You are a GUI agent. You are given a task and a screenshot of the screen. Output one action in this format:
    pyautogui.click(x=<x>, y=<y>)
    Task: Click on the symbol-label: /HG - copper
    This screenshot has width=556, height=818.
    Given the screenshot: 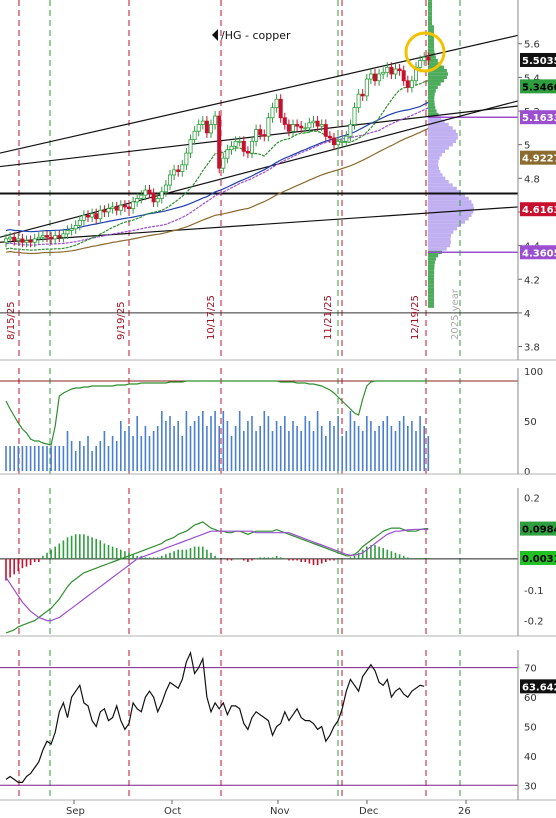 What is the action you would take?
    pyautogui.click(x=256, y=35)
    